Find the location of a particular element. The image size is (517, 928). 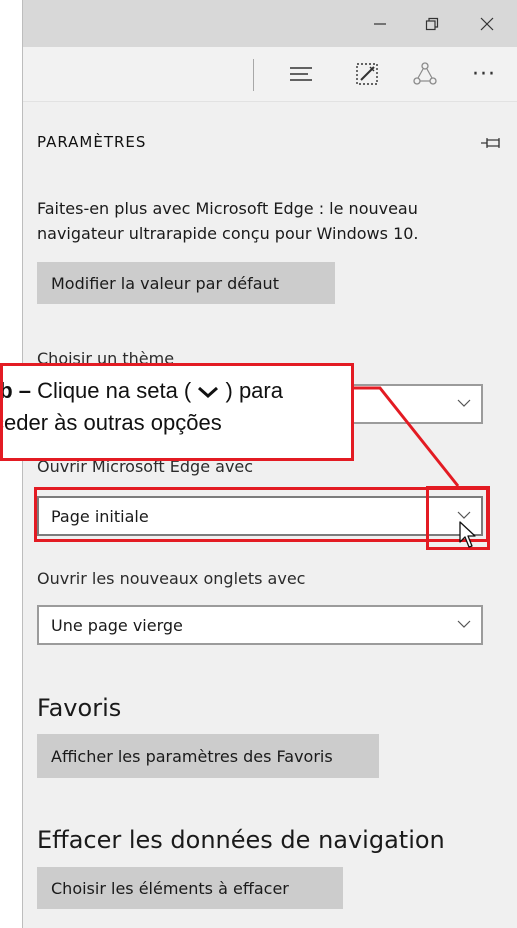

minimize-button is located at coordinates (380, 23).